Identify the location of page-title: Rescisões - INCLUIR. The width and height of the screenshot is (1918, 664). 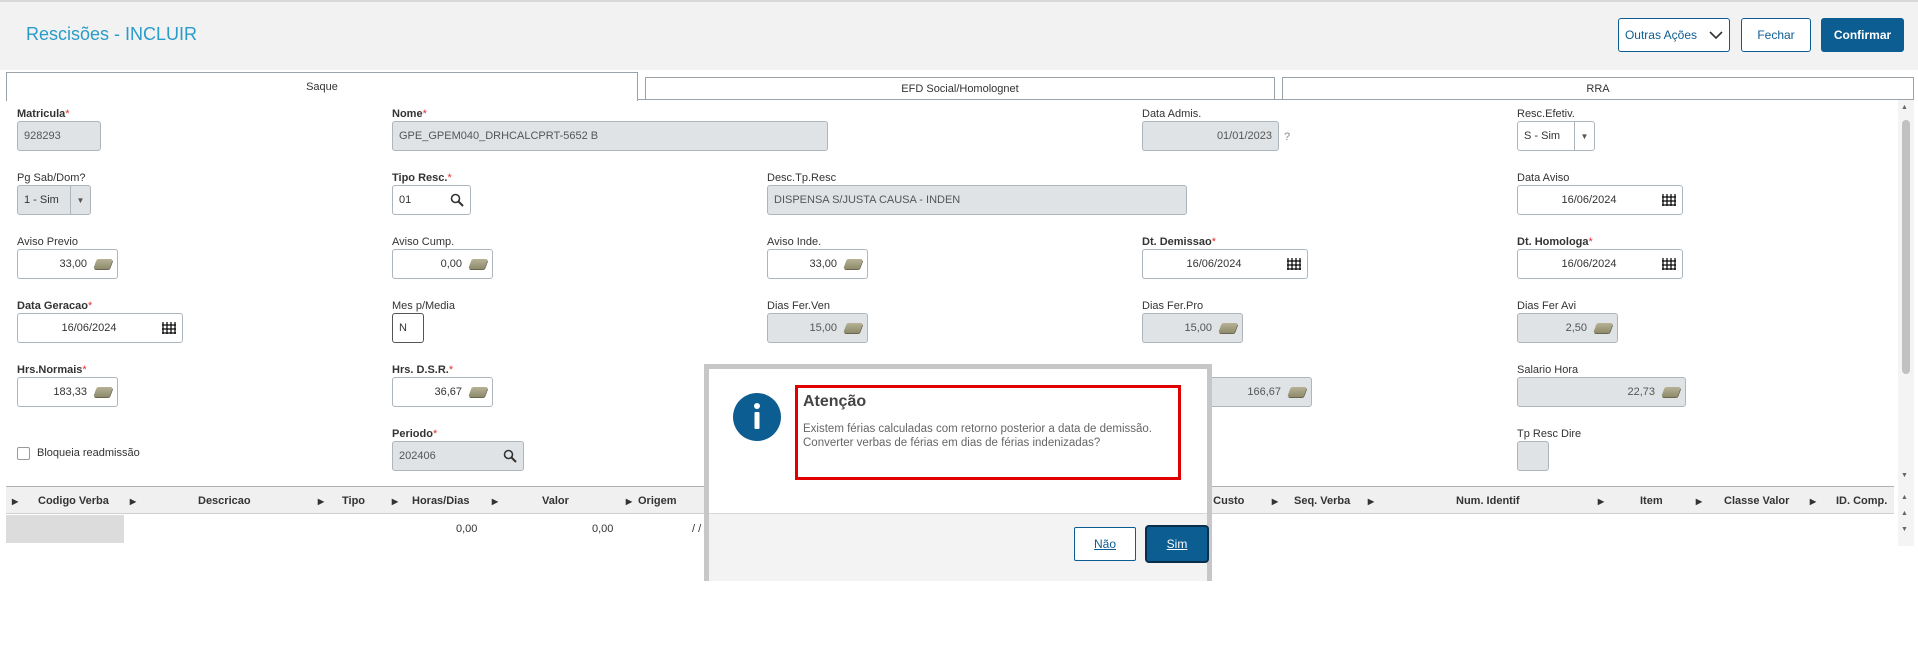
(112, 34).